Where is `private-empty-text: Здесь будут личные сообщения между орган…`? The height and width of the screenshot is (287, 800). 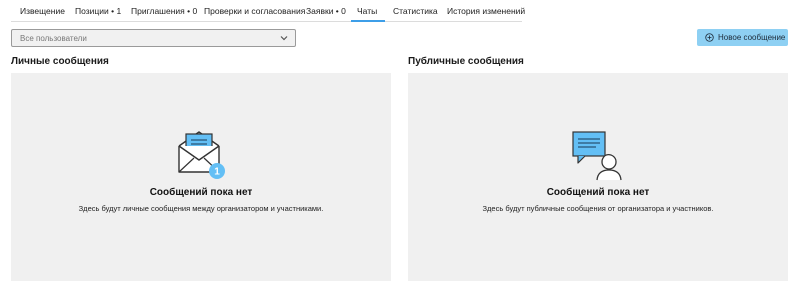
private-empty-text: Здесь будут личные сообщения между орган… is located at coordinates (201, 208).